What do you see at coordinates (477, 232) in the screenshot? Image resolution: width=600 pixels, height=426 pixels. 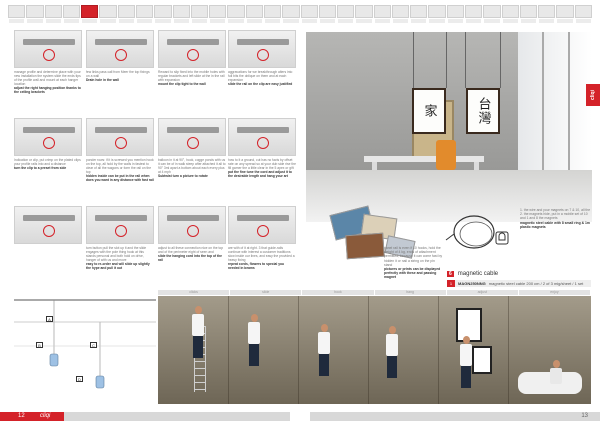 I see `cable-coil-photo` at bounding box center [477, 232].